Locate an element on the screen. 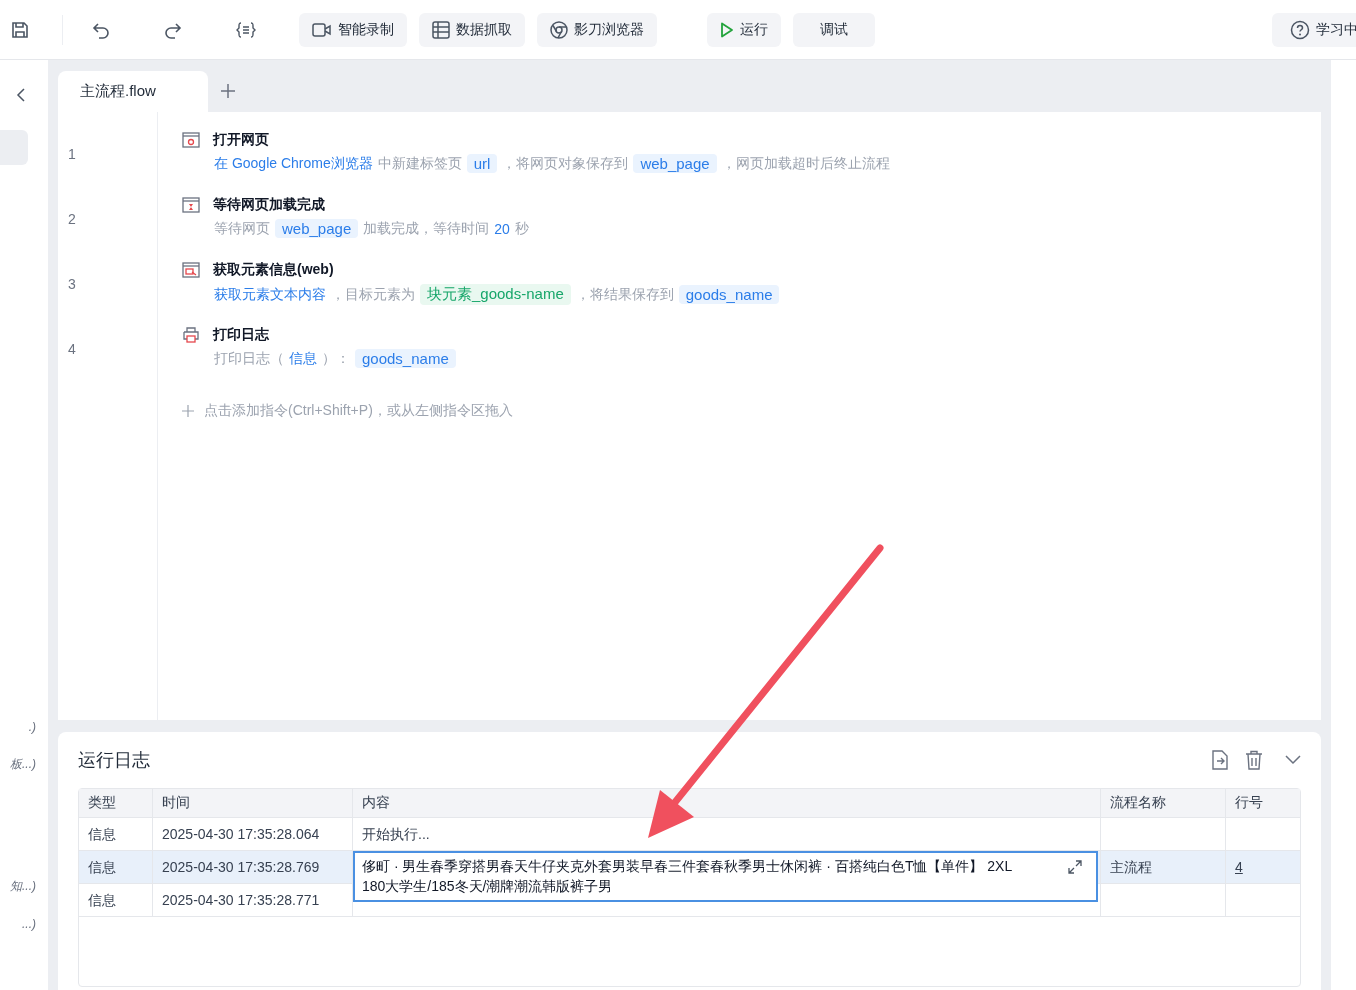 This screenshot has height=990, width=1356. step-text: 加载完成，等待时间 is located at coordinates (426, 228).